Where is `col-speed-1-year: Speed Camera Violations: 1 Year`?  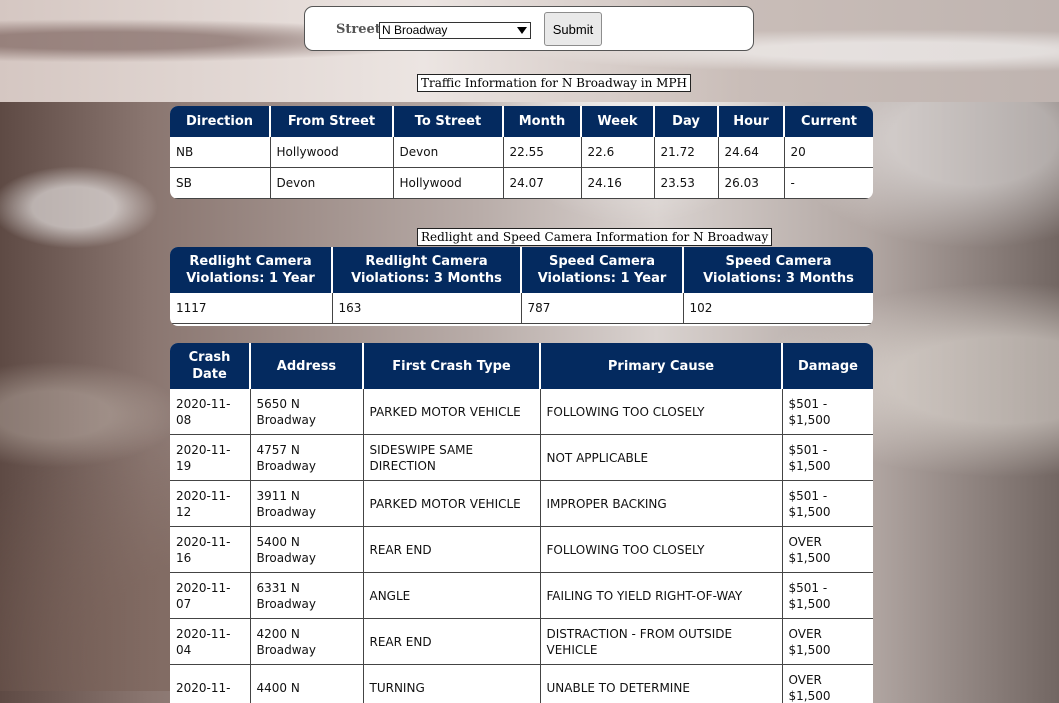
col-speed-1-year: Speed Camera Violations: 1 Year is located at coordinates (602, 270).